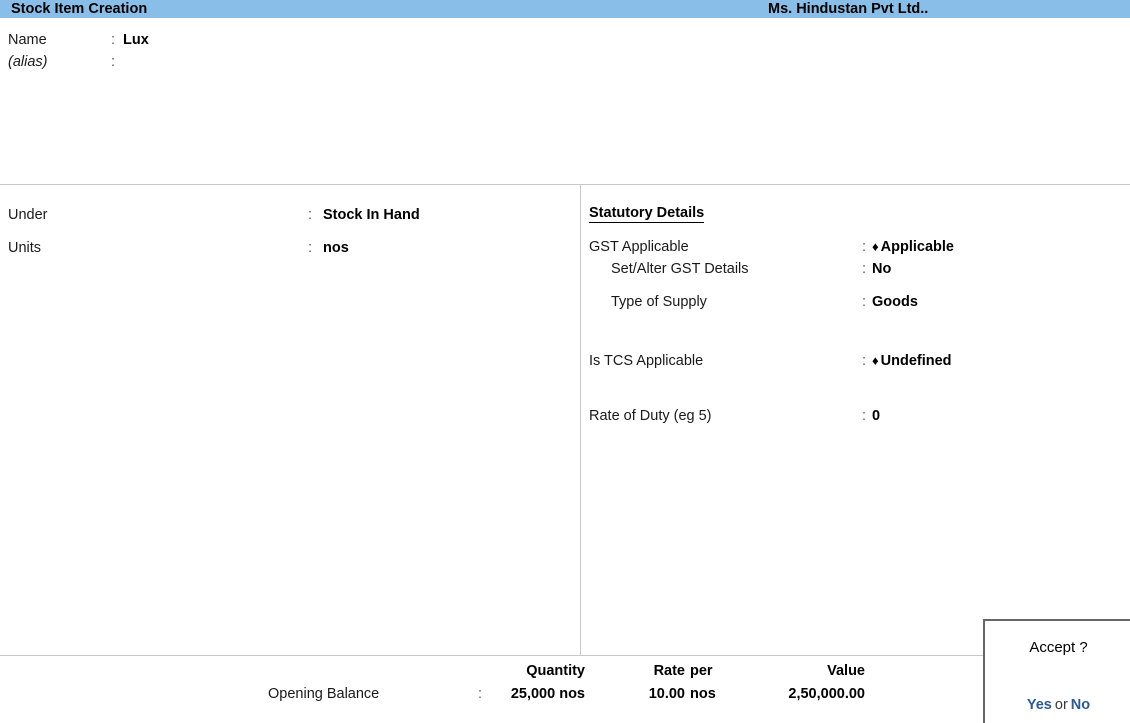 The image size is (1130, 723). I want to click on name-colon: :, so click(113, 40).